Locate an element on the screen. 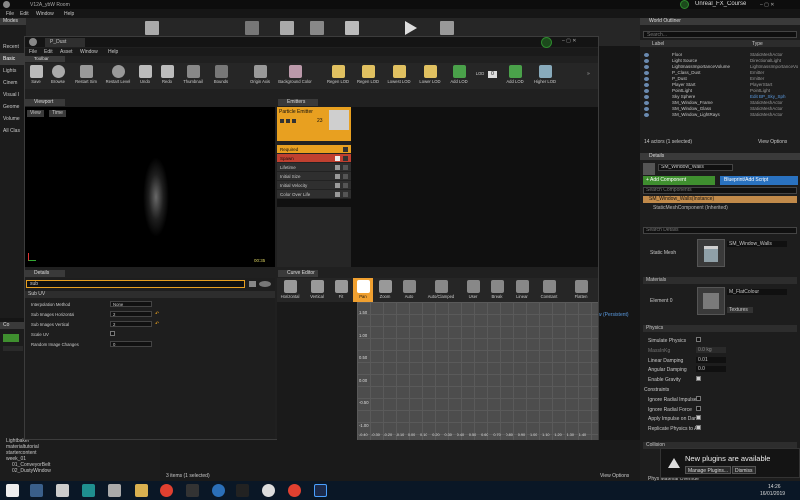  modes-item-all-classes: All Clas is located at coordinates (13, 131).